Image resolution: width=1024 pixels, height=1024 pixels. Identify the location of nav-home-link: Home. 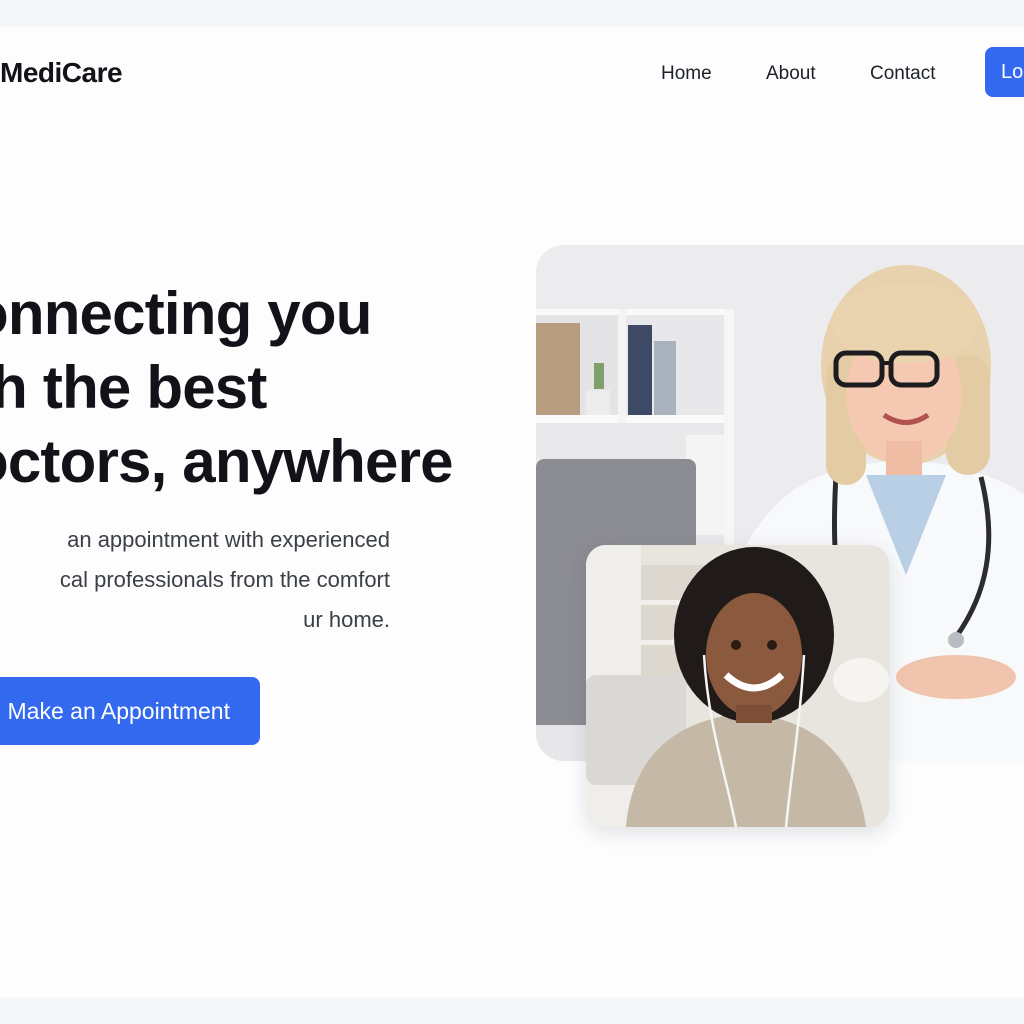
(686, 74).